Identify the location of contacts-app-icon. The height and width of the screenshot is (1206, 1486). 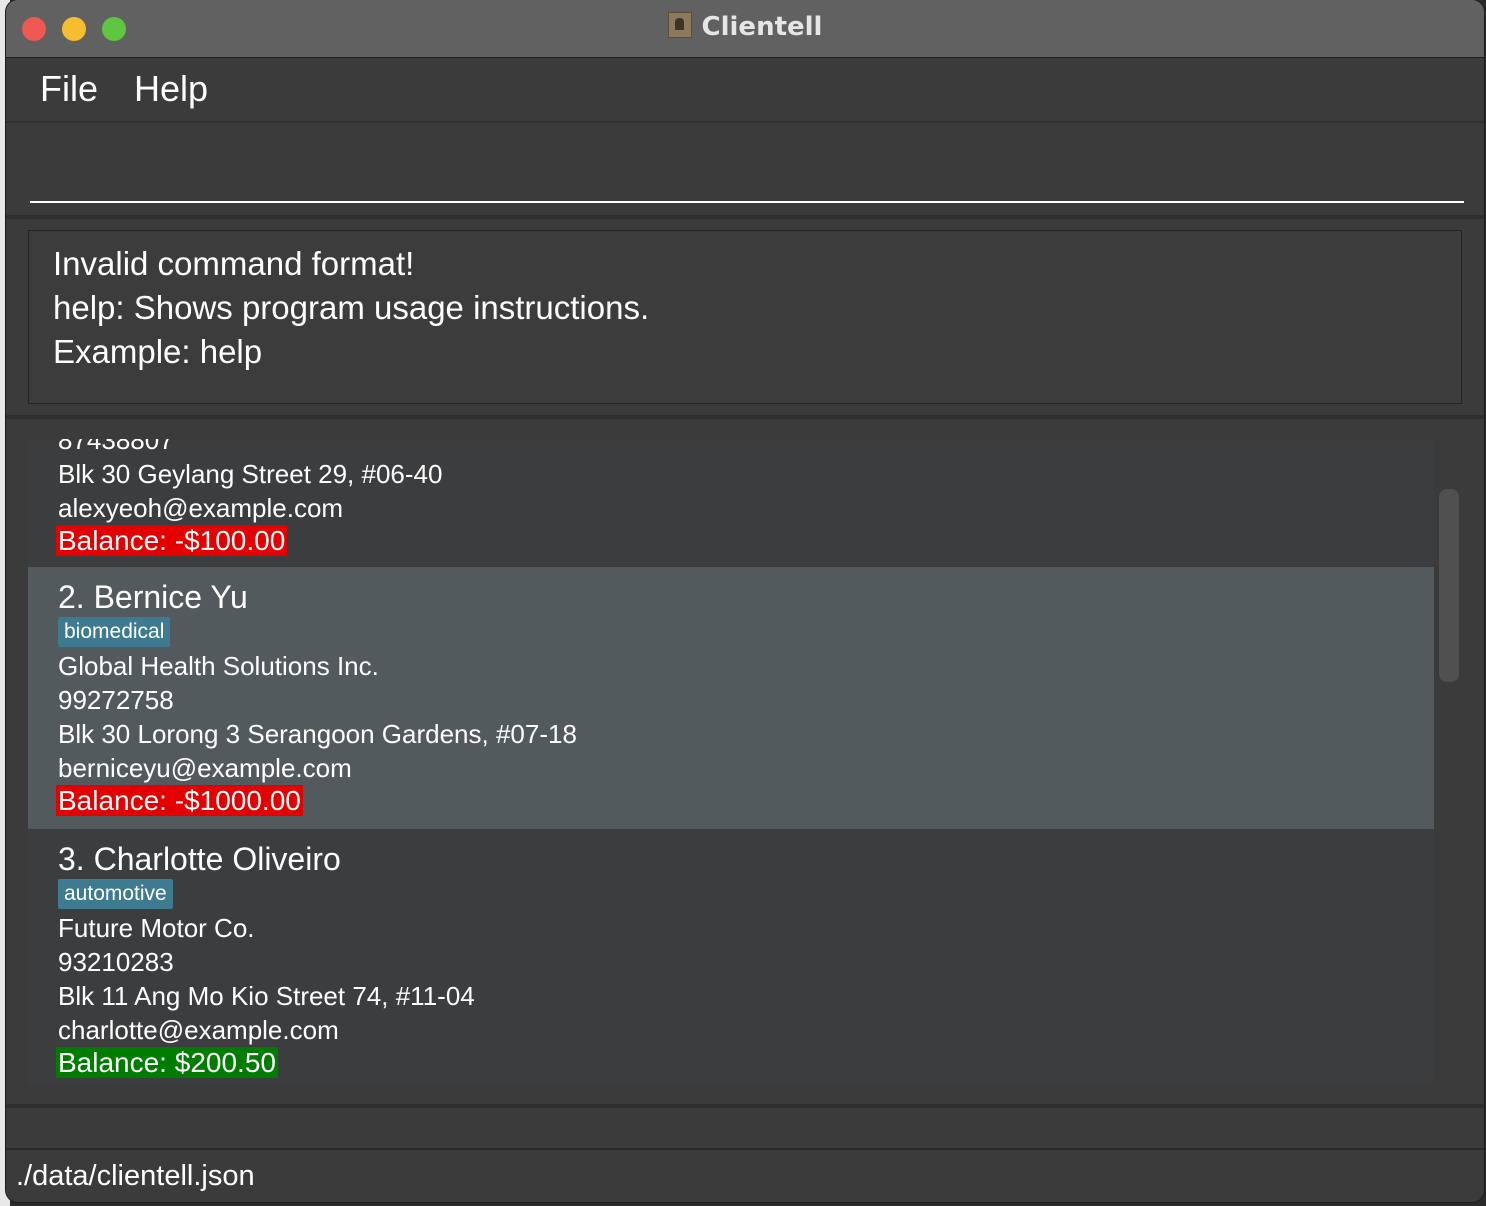
(679, 25).